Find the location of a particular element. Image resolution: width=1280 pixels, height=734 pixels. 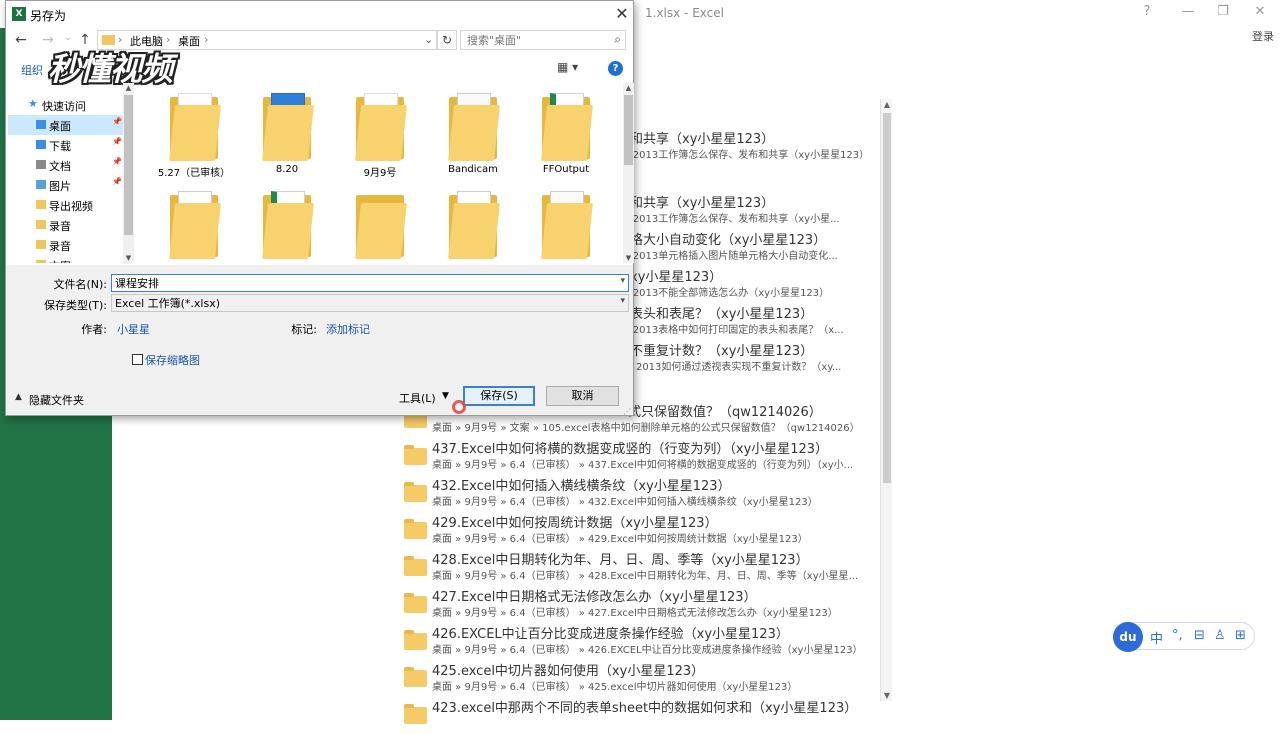

save-thumbnail-checkbox is located at coordinates (137, 359).